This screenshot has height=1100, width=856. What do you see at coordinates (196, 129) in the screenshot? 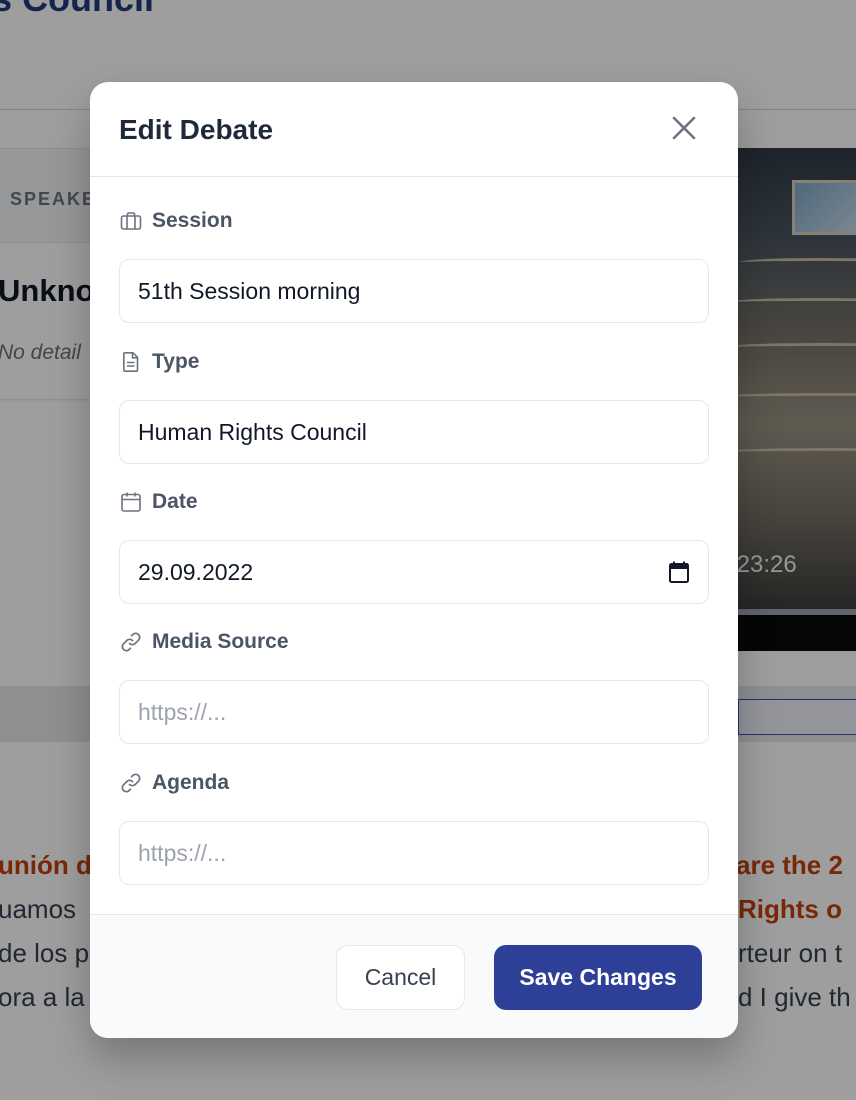
I see `modal-title: Edit Debate` at bounding box center [196, 129].